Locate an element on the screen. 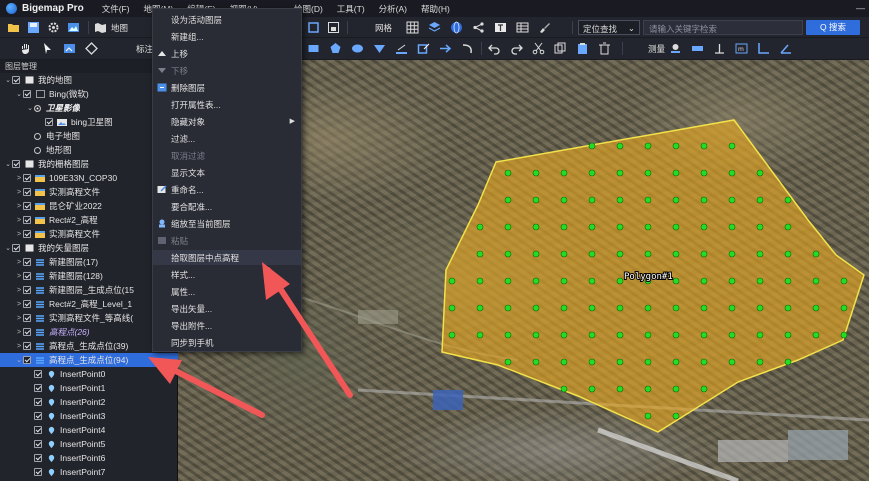  map-label: 地图 is located at coordinates (119, 28).